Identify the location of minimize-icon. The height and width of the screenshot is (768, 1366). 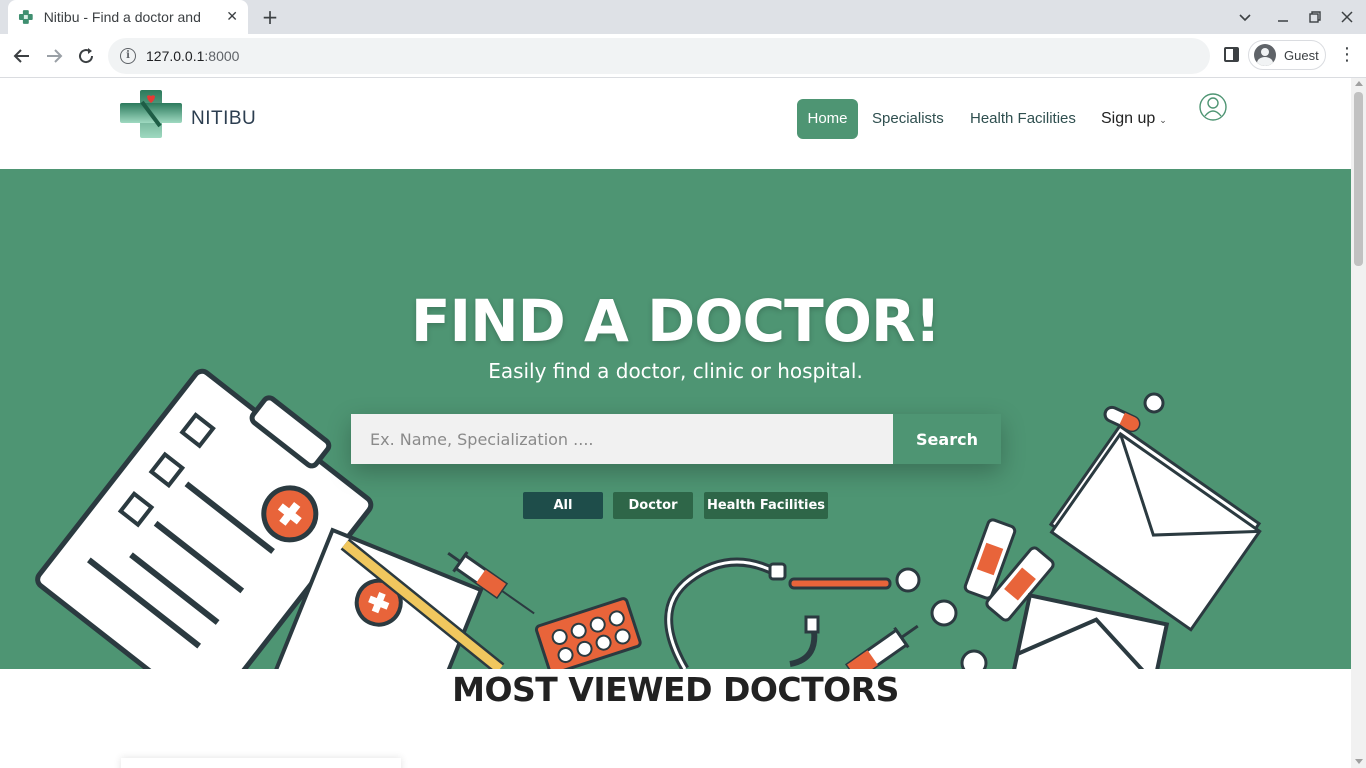
(1283, 17).